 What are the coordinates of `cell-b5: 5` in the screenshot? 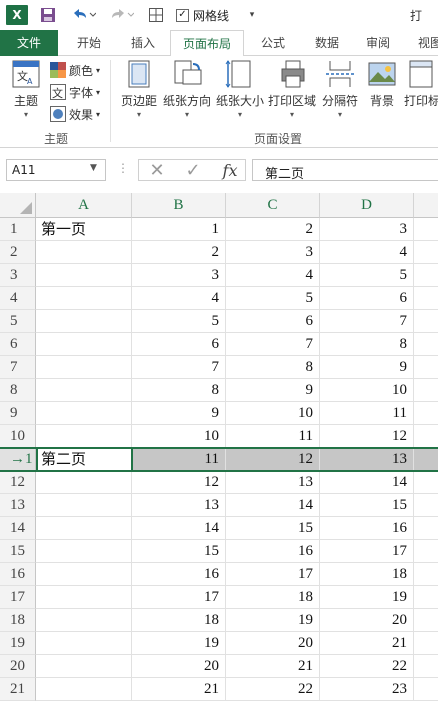 It's located at (179, 321).